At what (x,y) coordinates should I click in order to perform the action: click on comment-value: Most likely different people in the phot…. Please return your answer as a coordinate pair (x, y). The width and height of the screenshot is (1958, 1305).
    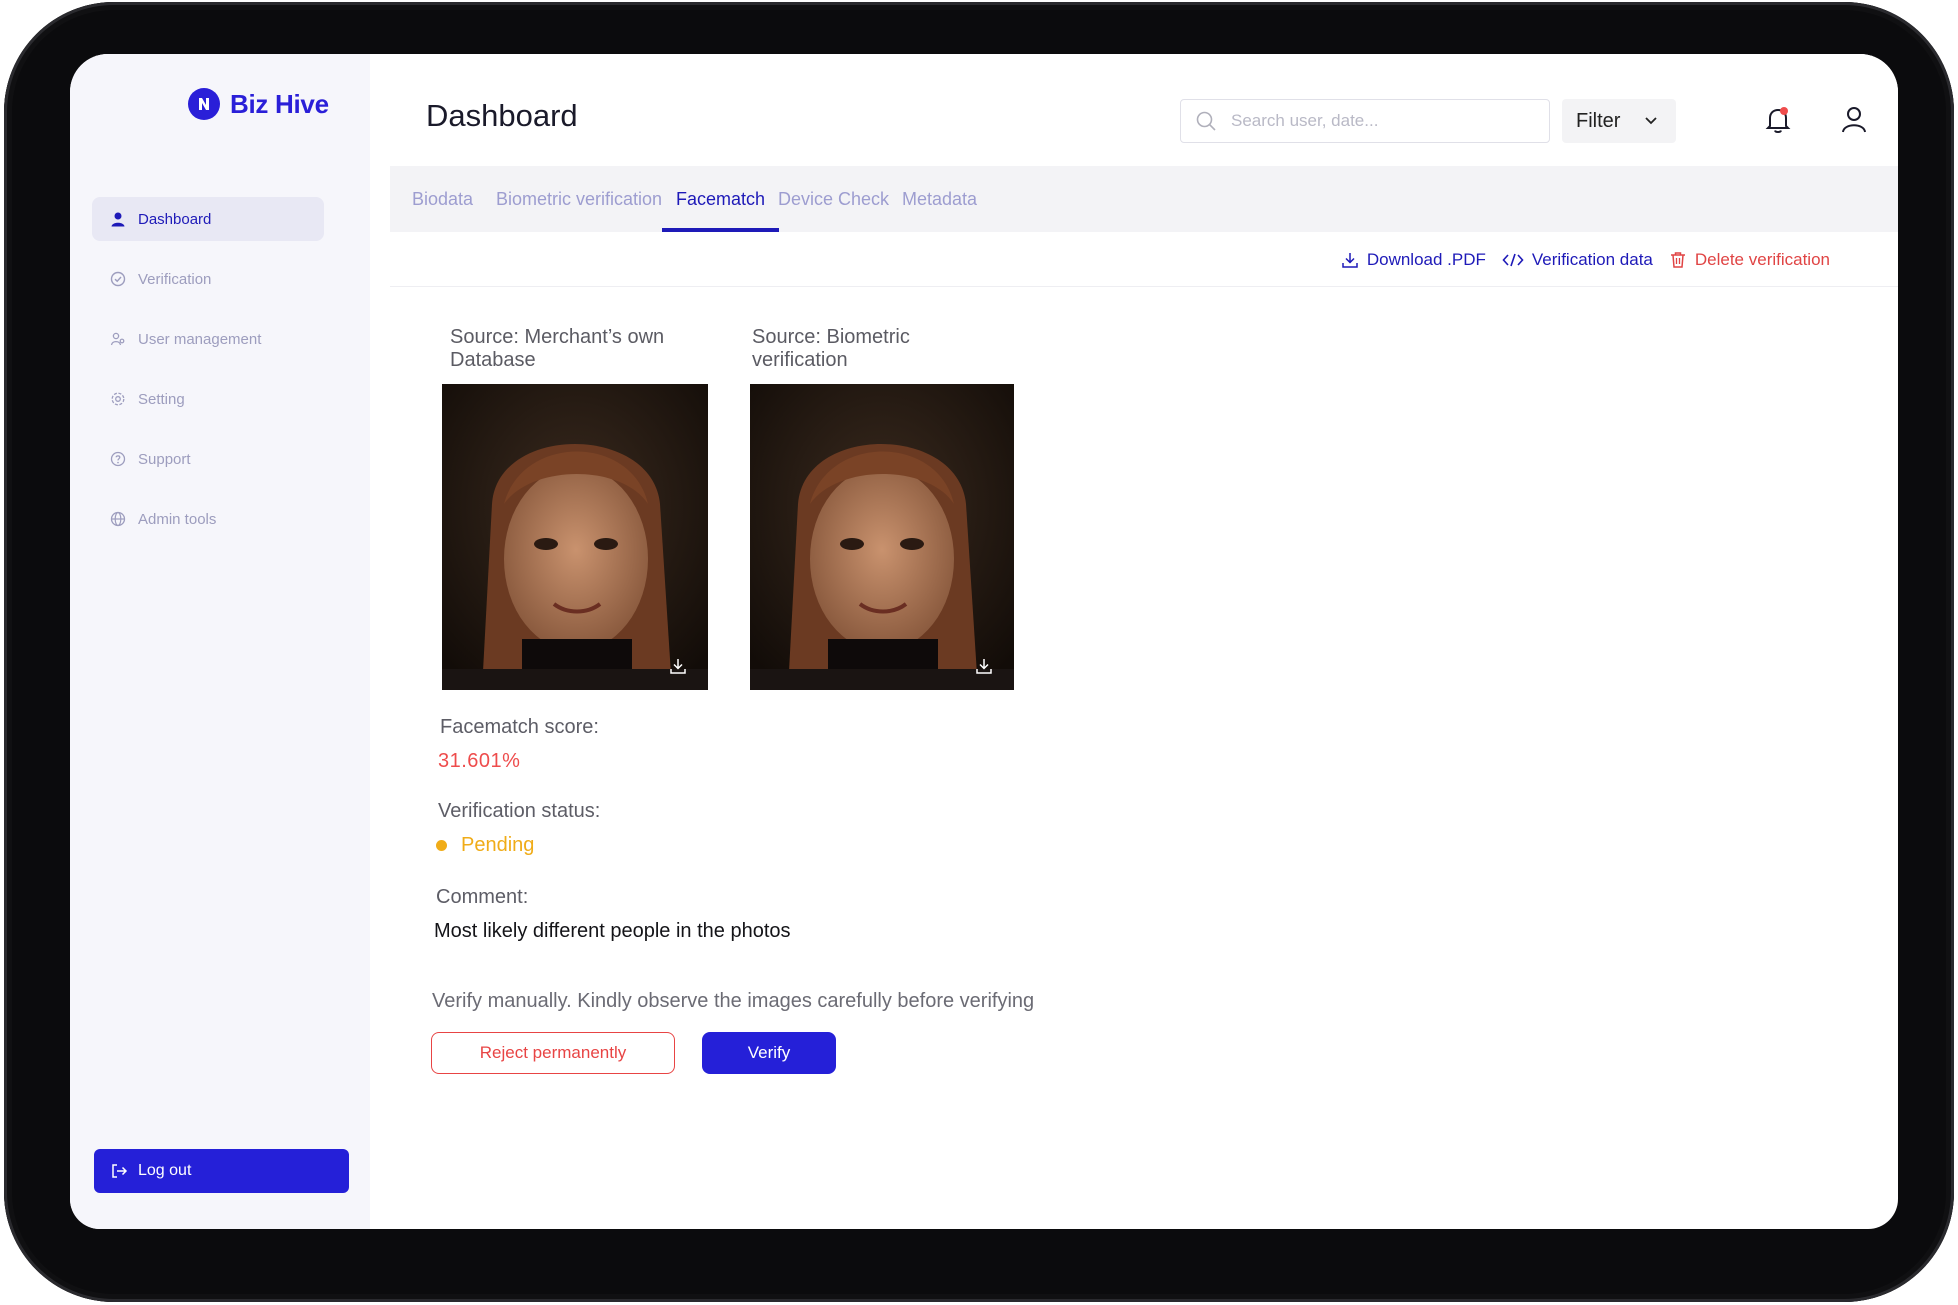
    Looking at the image, I should click on (612, 931).